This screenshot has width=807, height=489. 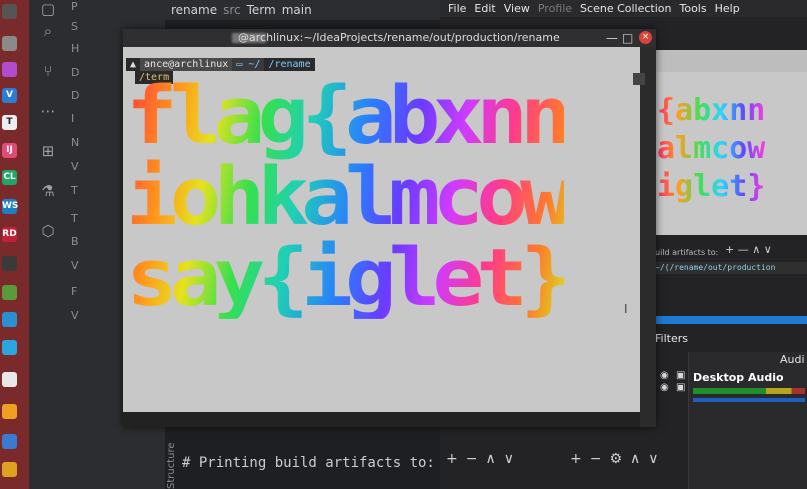 What do you see at coordinates (257, 64) in the screenshot?
I see `prompt-path-sep: /` at bounding box center [257, 64].